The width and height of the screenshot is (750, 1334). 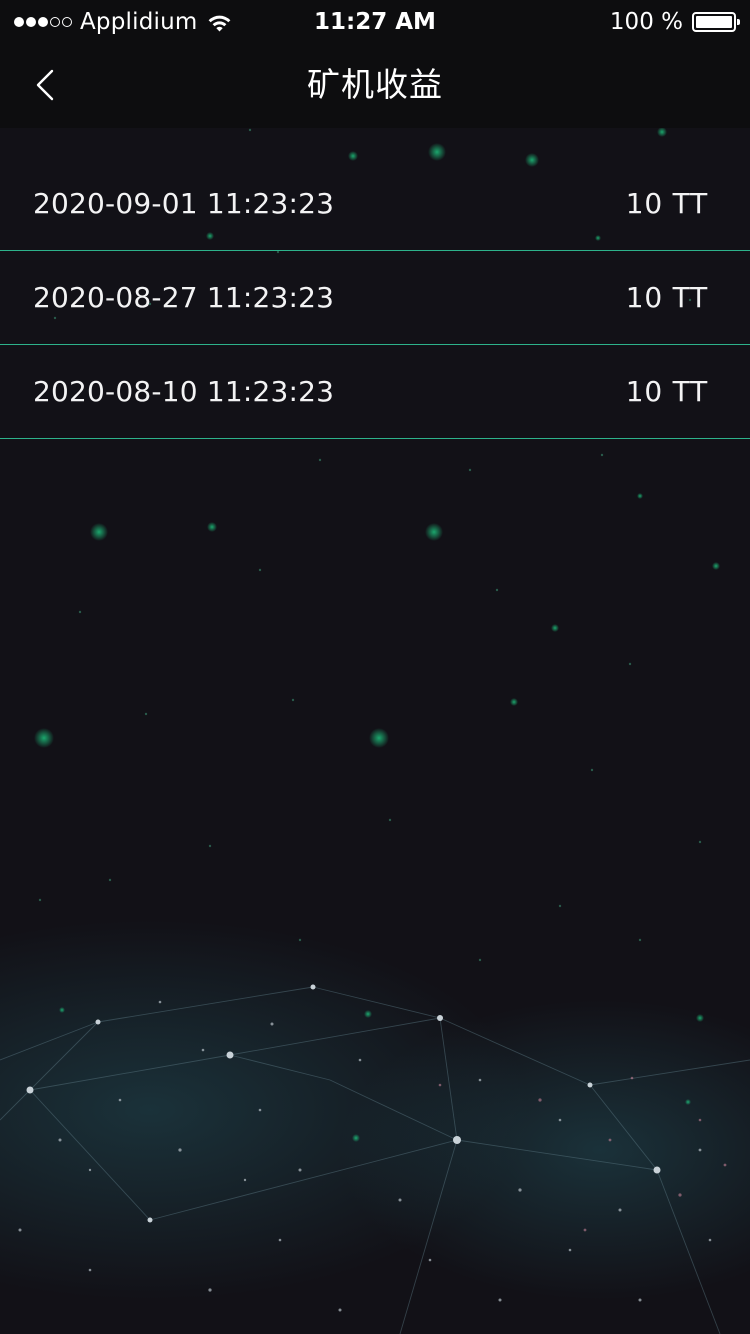 I want to click on status-bar: Applidium 11:27 AM 100 %, so click(x=375, y=21).